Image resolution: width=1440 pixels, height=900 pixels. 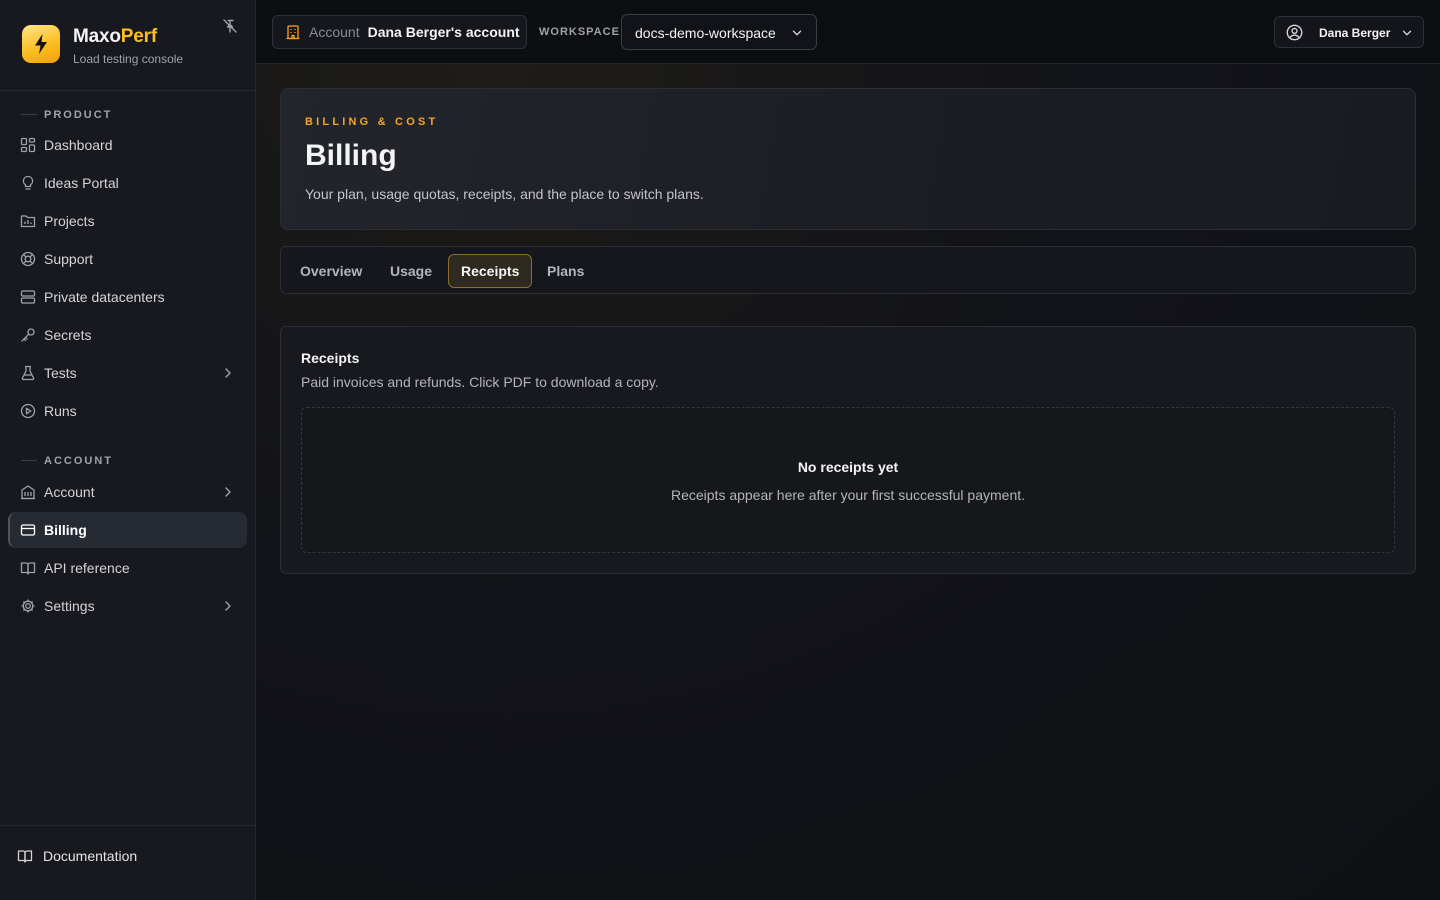 I want to click on tab-plans: Plans, so click(x=565, y=271).